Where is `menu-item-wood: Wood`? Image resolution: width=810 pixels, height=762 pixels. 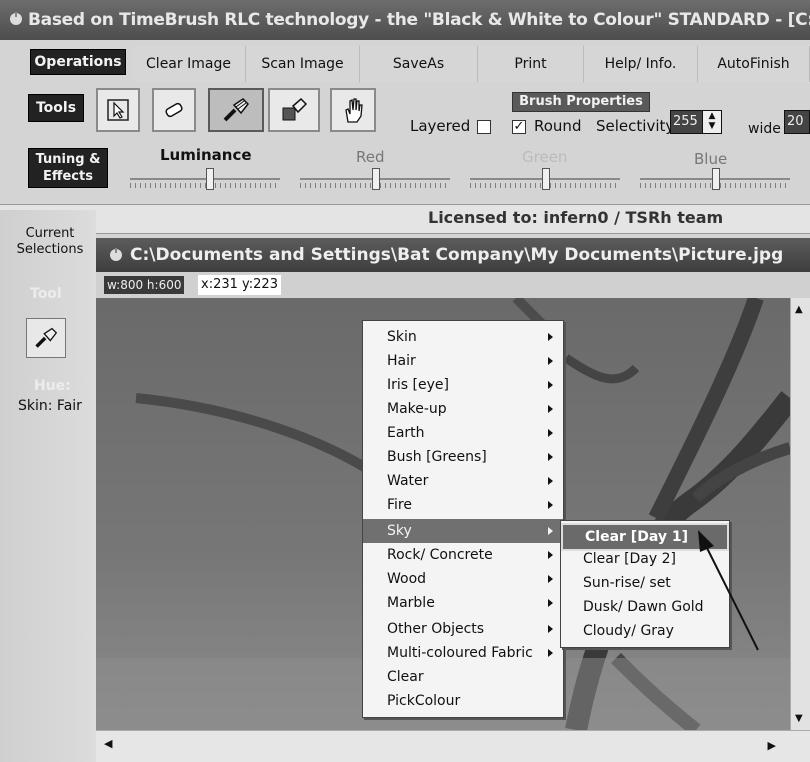 menu-item-wood: Wood is located at coordinates (463, 579).